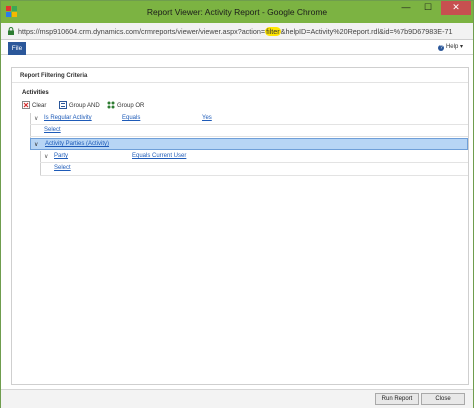  Describe the element at coordinates (456, 8) in the screenshot. I see `close-window-button: ✕` at that location.